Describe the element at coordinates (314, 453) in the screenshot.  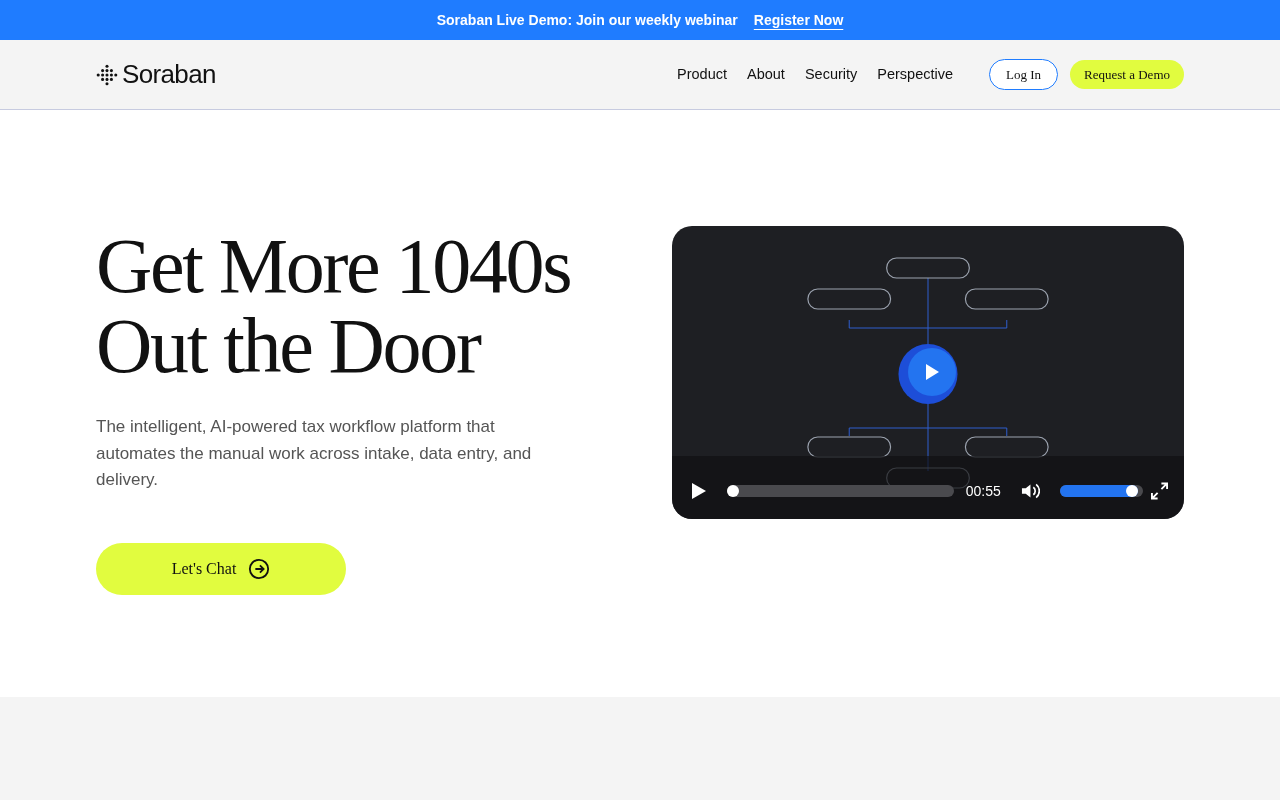
I see `hero-subtitle: The intelligent, AI-powered tax workflow platform that automates the manual work across intake, data entry, and delivery.` at that location.